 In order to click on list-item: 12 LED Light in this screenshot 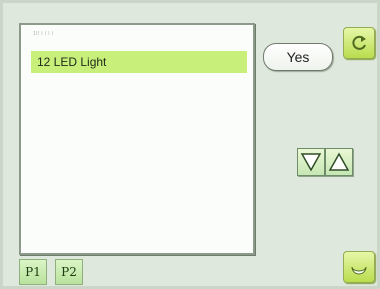, I will do `click(139, 62)`.